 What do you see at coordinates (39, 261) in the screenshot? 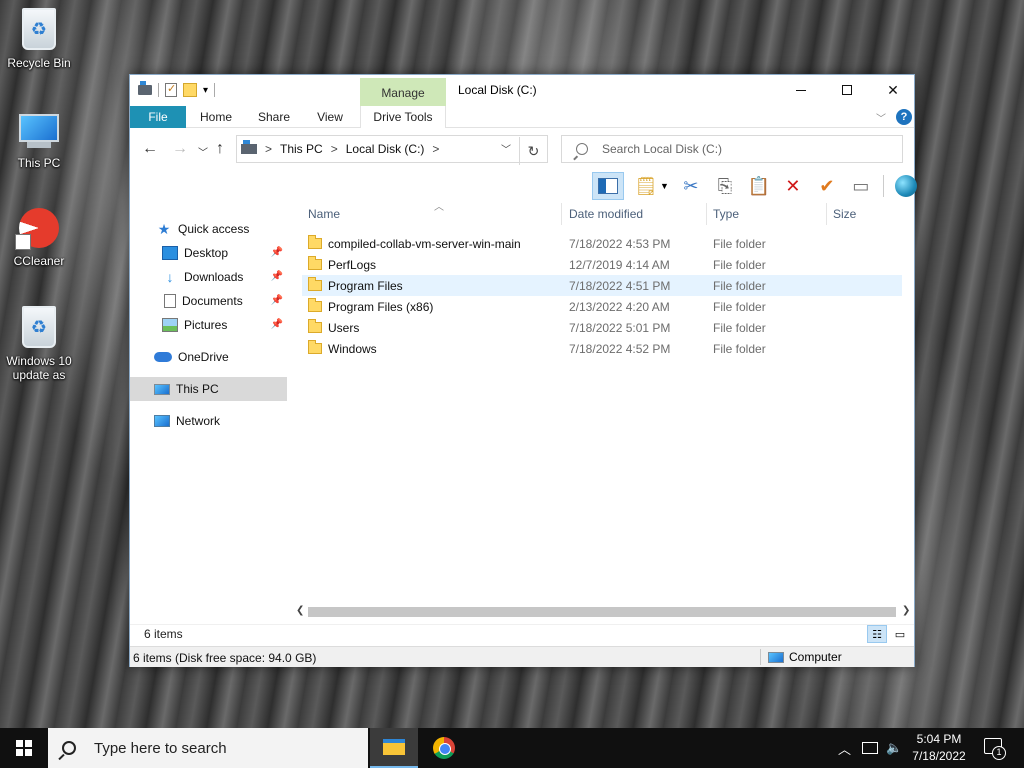
I see `desktop-icon-label: CCleaner` at bounding box center [39, 261].